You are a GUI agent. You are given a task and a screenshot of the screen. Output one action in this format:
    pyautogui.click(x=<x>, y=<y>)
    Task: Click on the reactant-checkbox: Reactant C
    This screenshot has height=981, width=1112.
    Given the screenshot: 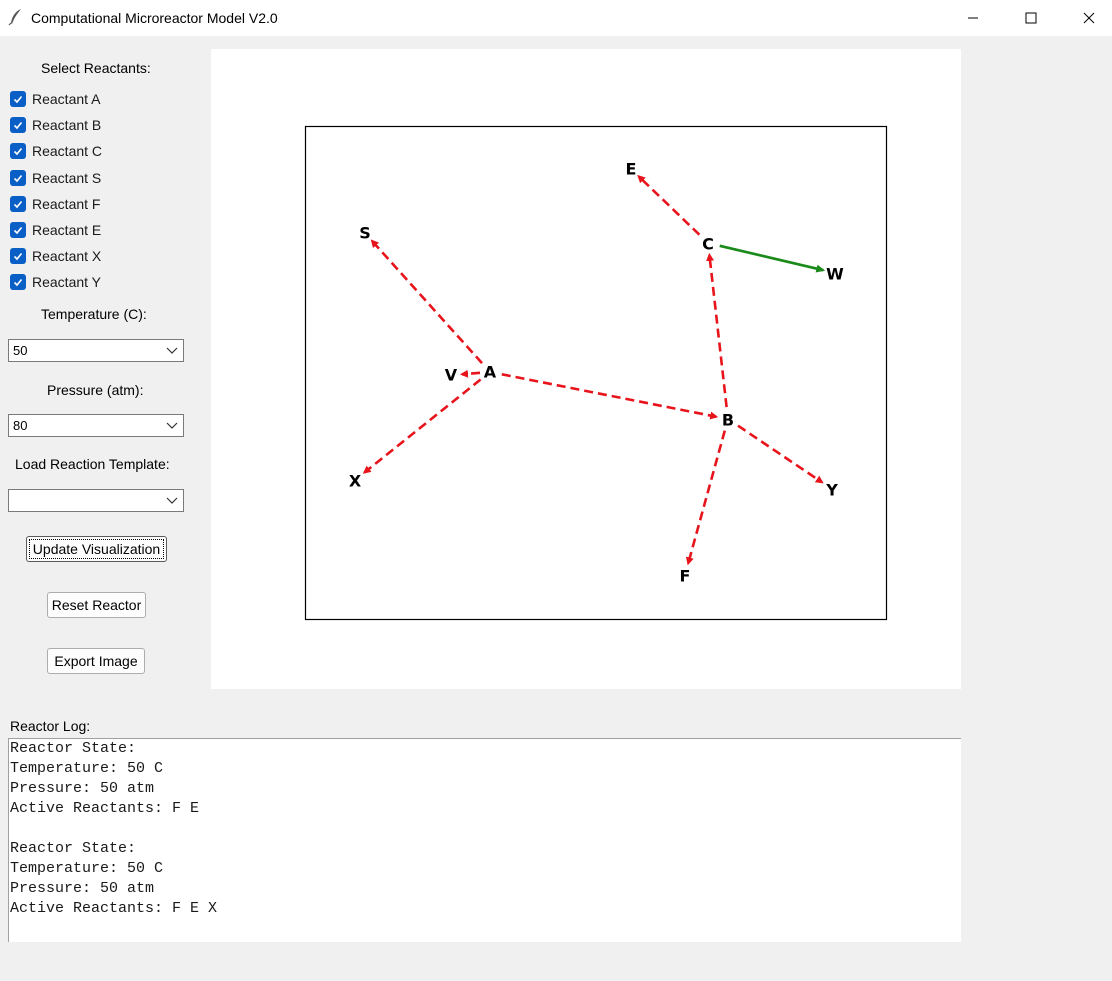 What is the action you would take?
    pyautogui.click(x=56, y=151)
    